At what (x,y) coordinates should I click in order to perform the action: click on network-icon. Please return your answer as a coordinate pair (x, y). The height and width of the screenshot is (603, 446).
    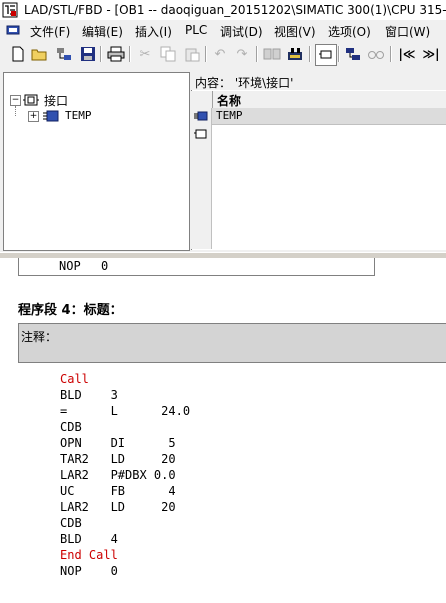
    Looking at the image, I should click on (64, 54).